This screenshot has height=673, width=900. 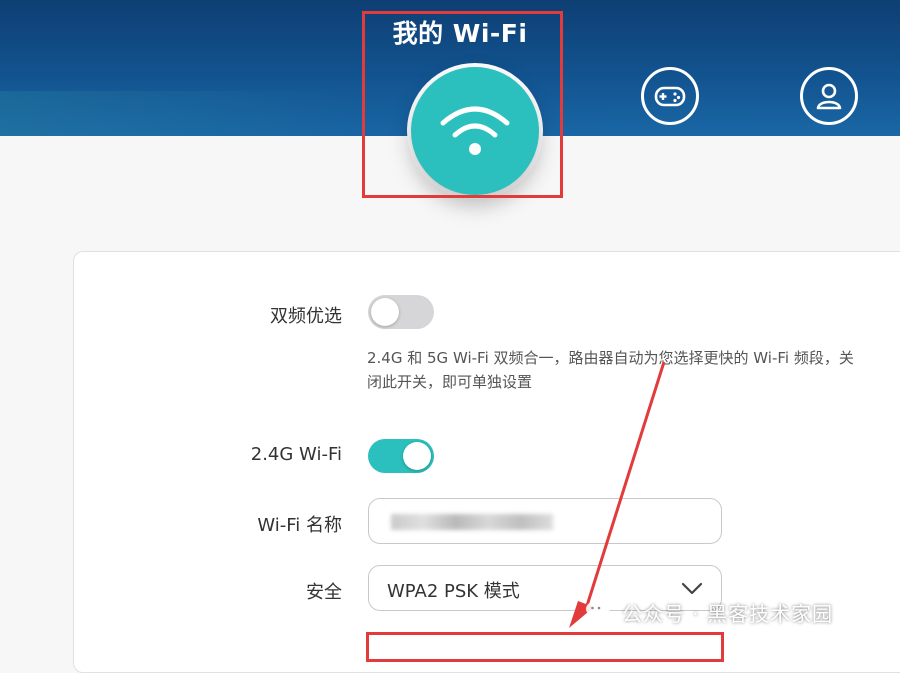 What do you see at coordinates (296, 454) in the screenshot?
I see `band-24g-label: 2.4G Wi-Fi` at bounding box center [296, 454].